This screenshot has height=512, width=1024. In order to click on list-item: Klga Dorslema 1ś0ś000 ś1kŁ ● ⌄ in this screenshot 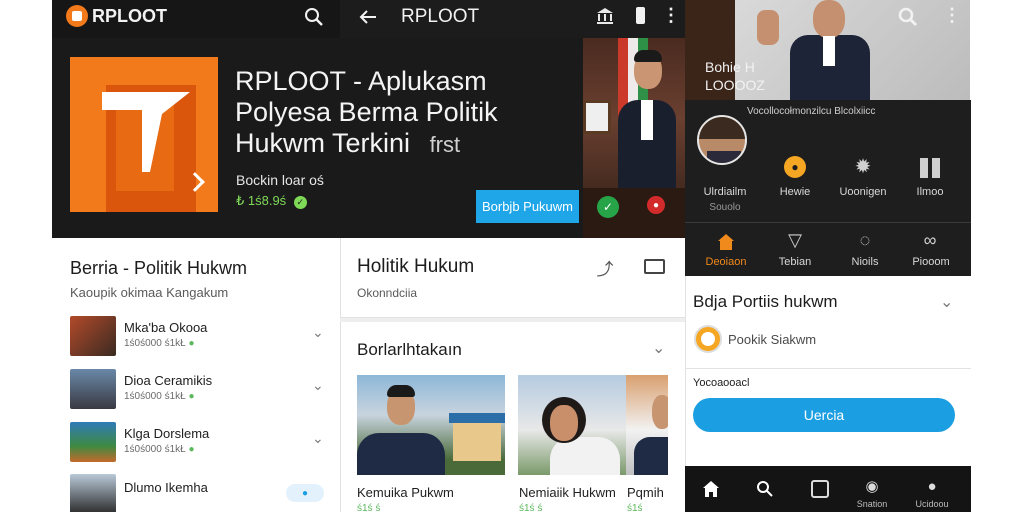, I will do `click(200, 442)`.